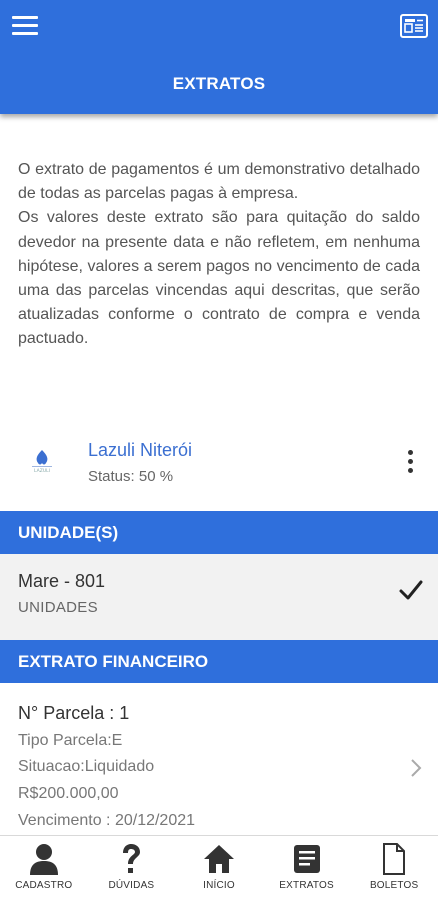 Image resolution: width=438 pixels, height=900 pixels. I want to click on tab-boletos: BOLETOS, so click(394, 868).